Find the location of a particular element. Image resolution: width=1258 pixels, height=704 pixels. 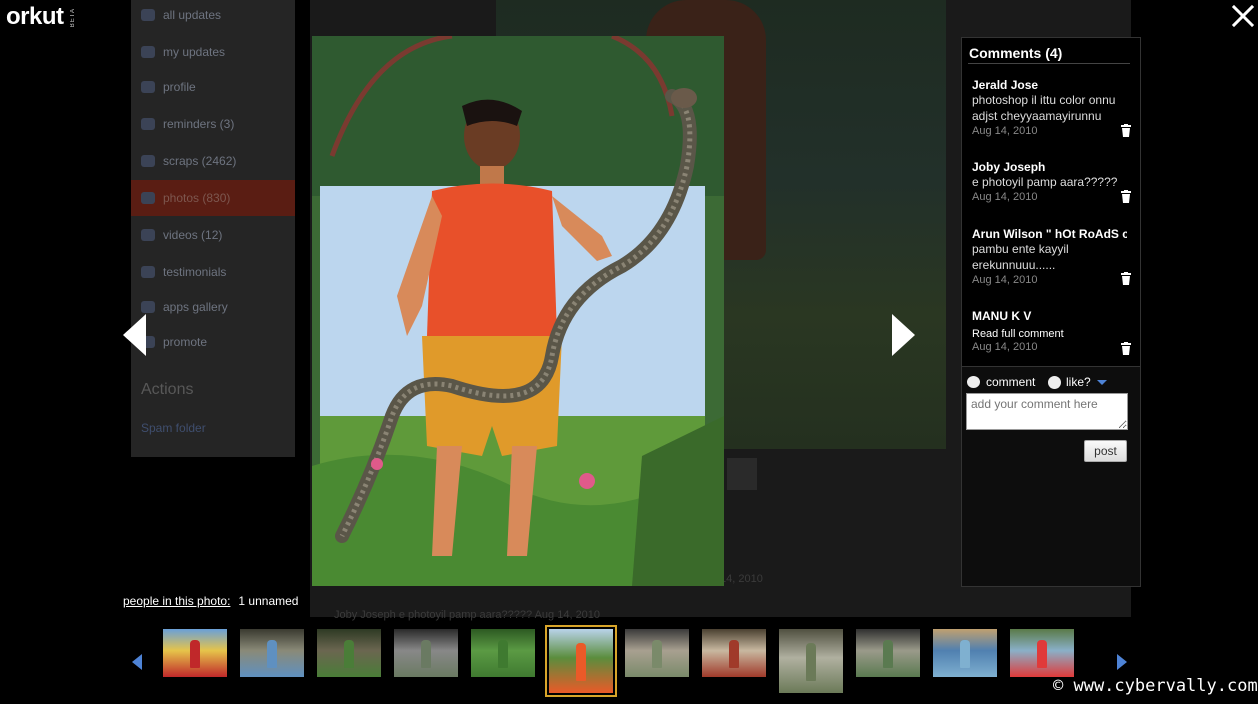

sidebar-item-my-updates: my updates is located at coordinates (216, 52).